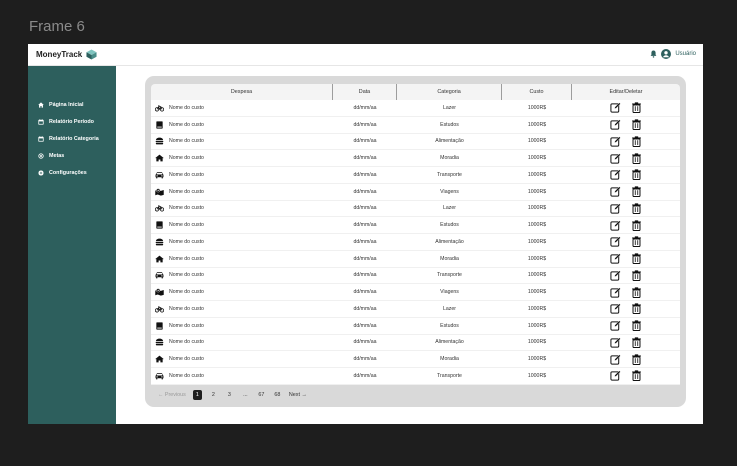 This screenshot has width=737, height=466. Describe the element at coordinates (261, 395) in the screenshot. I see `page-button-67: 67` at that location.